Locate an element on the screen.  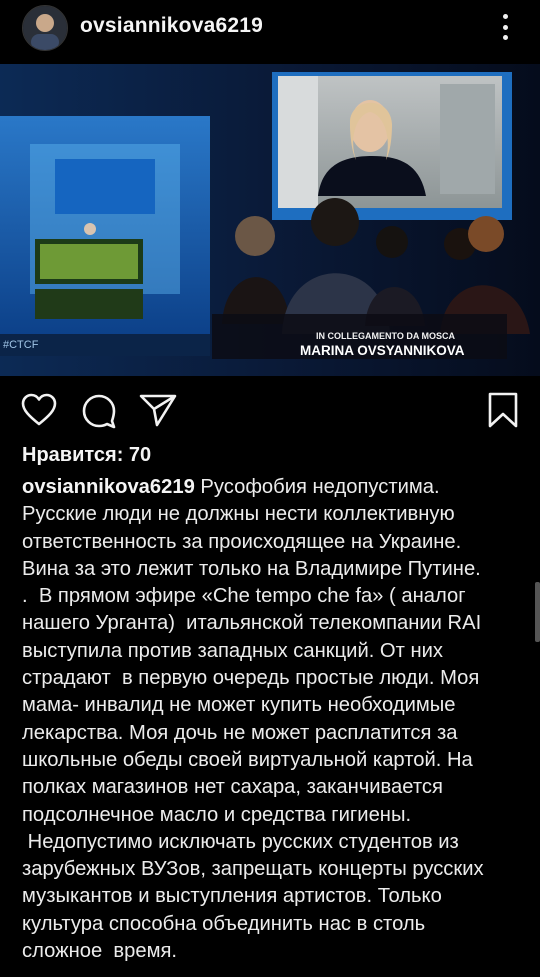
post-header: ovsiannikova6219 is located at coordinates (270, 32).